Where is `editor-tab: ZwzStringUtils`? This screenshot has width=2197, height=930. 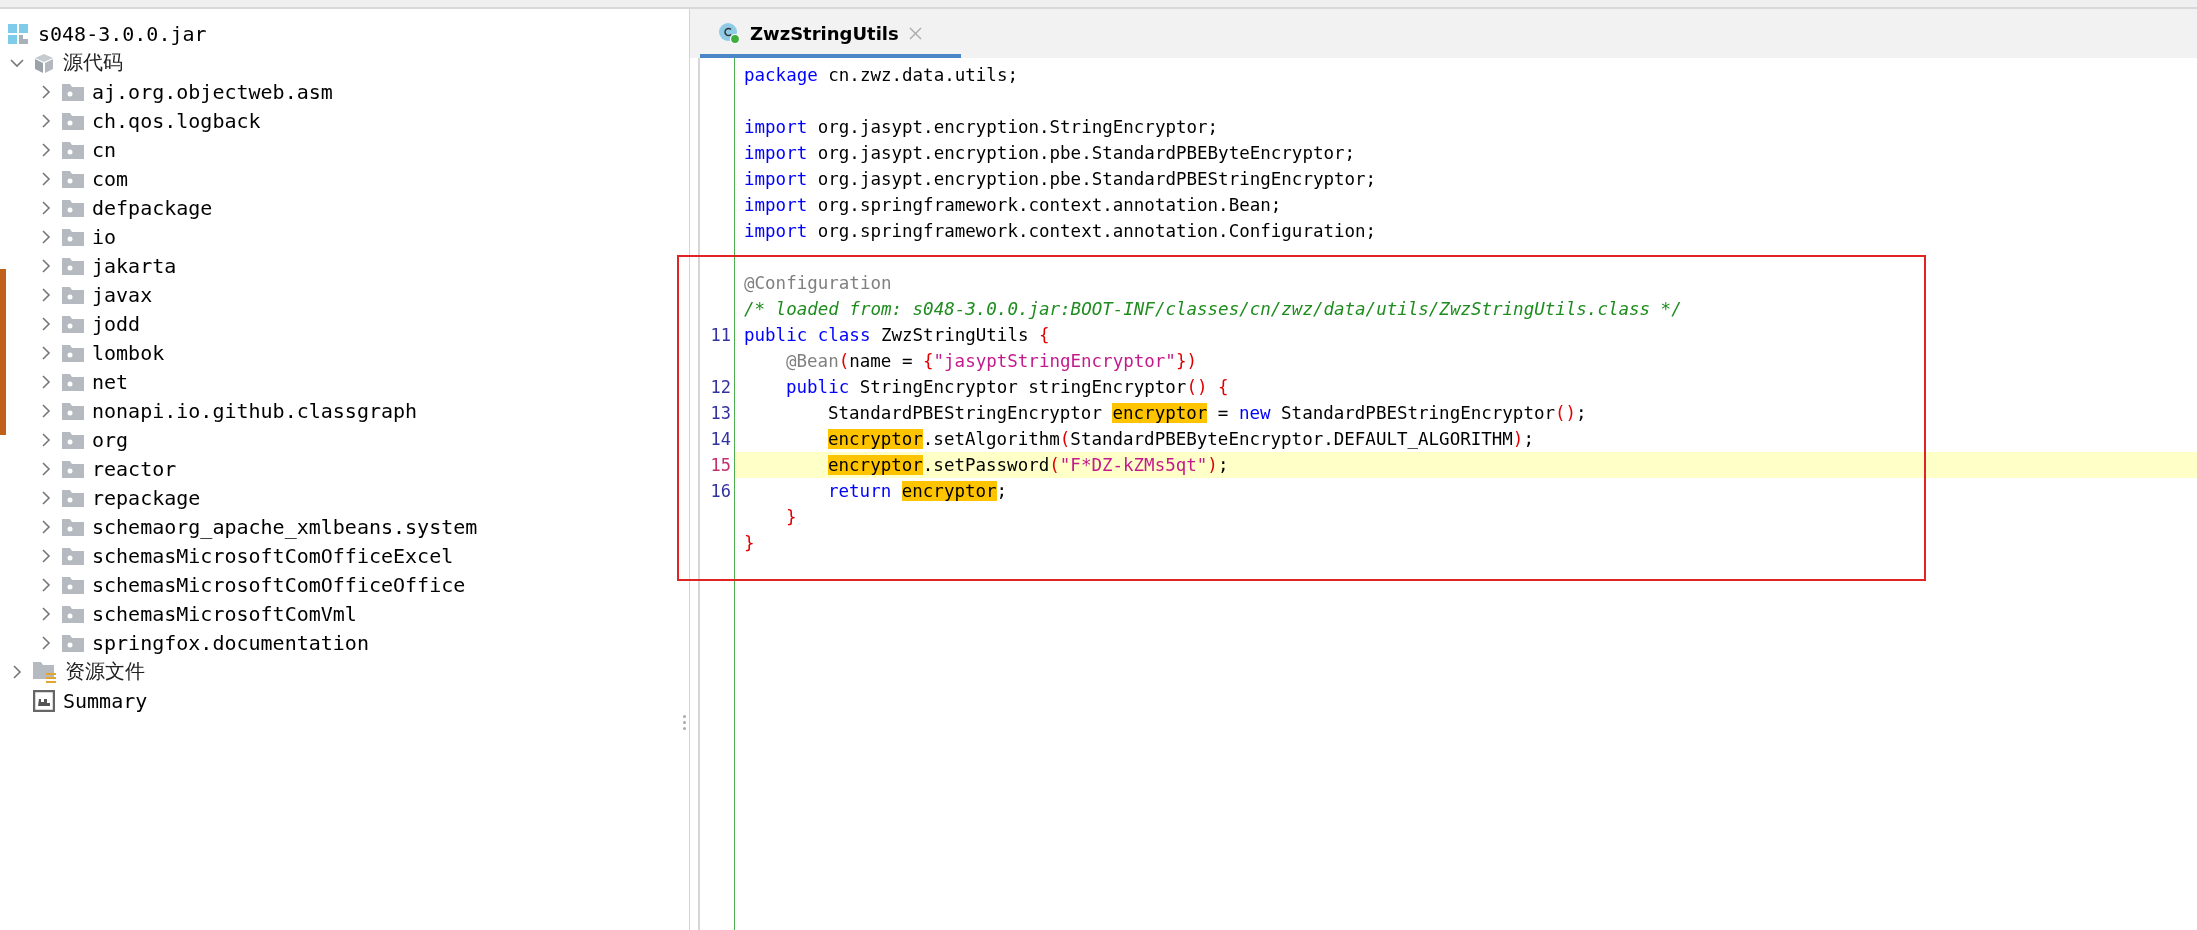
editor-tab: ZwzStringUtils is located at coordinates (830, 35).